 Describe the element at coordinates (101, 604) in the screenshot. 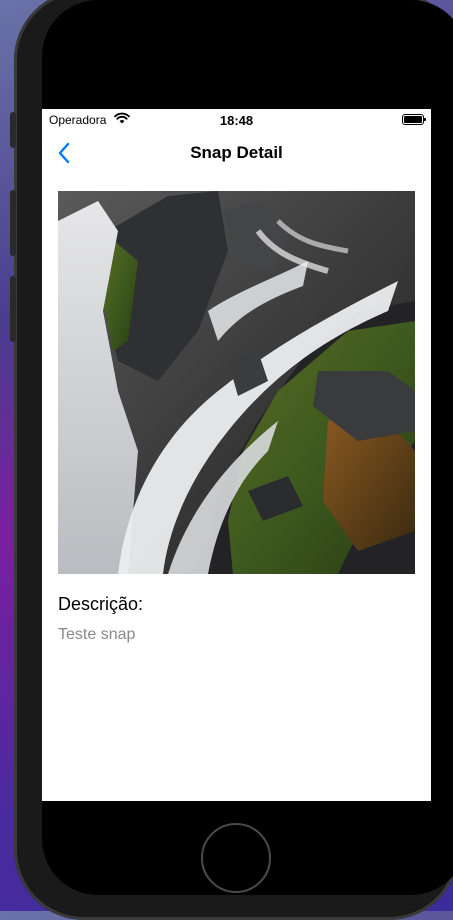

I see `description-label: Descrição:` at that location.